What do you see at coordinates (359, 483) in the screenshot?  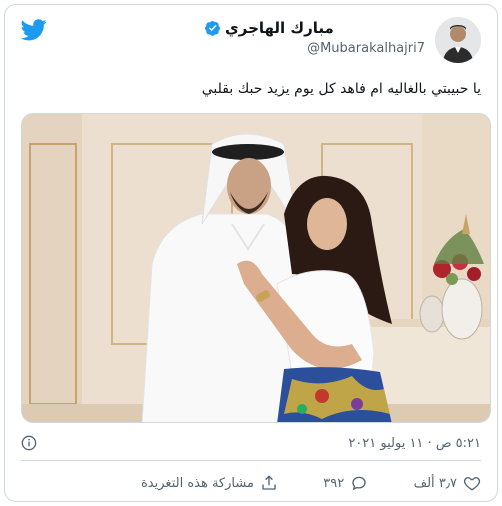 I see `reply-icon` at bounding box center [359, 483].